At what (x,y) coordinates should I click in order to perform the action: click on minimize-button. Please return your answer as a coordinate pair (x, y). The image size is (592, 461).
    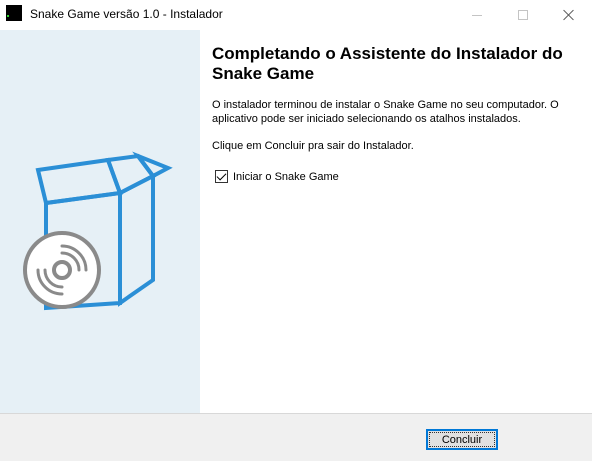
    Looking at the image, I should click on (477, 15).